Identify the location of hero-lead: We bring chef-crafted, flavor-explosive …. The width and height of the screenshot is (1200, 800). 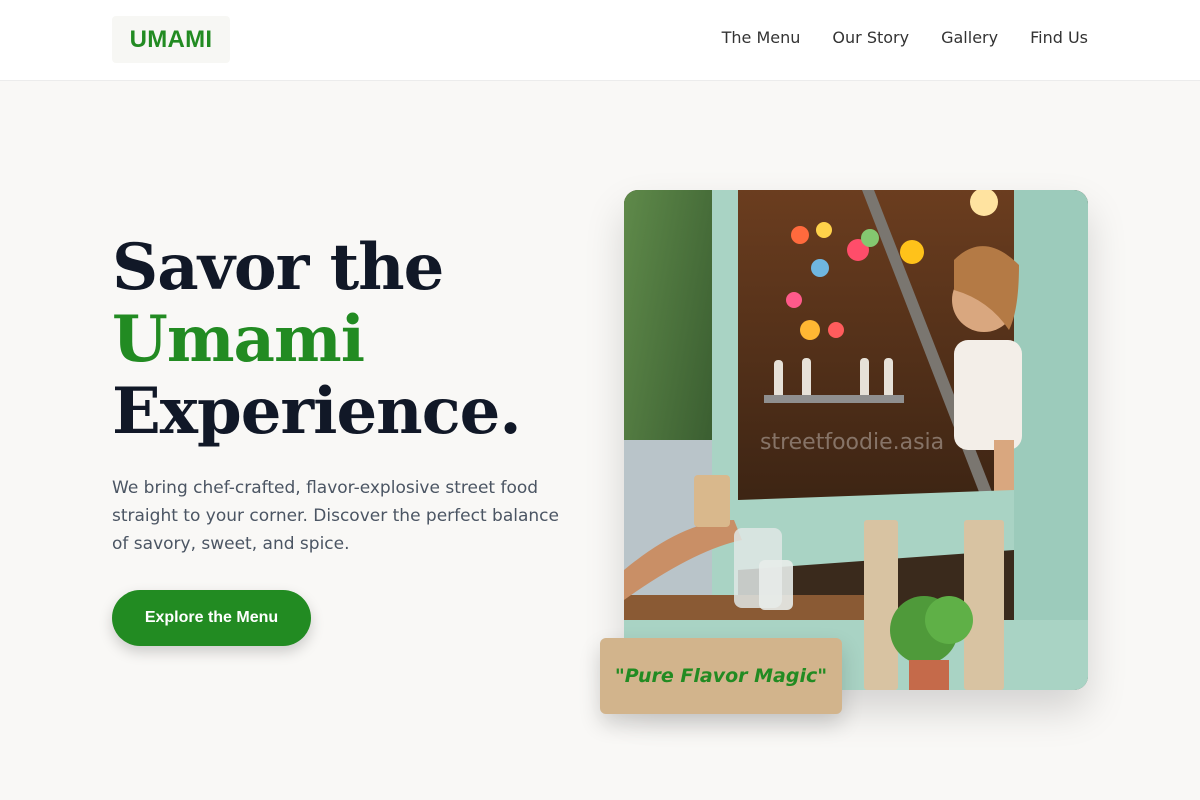
(335, 516).